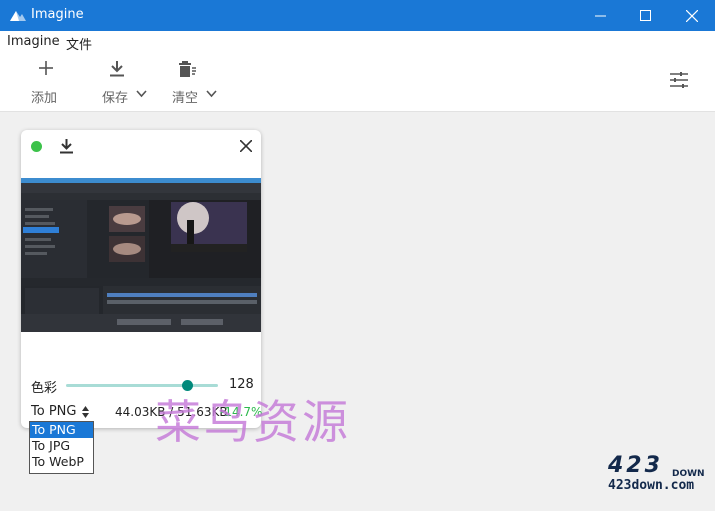 Image resolution: width=715 pixels, height=511 pixels. I want to click on logo-url: 423down.com, so click(651, 485).